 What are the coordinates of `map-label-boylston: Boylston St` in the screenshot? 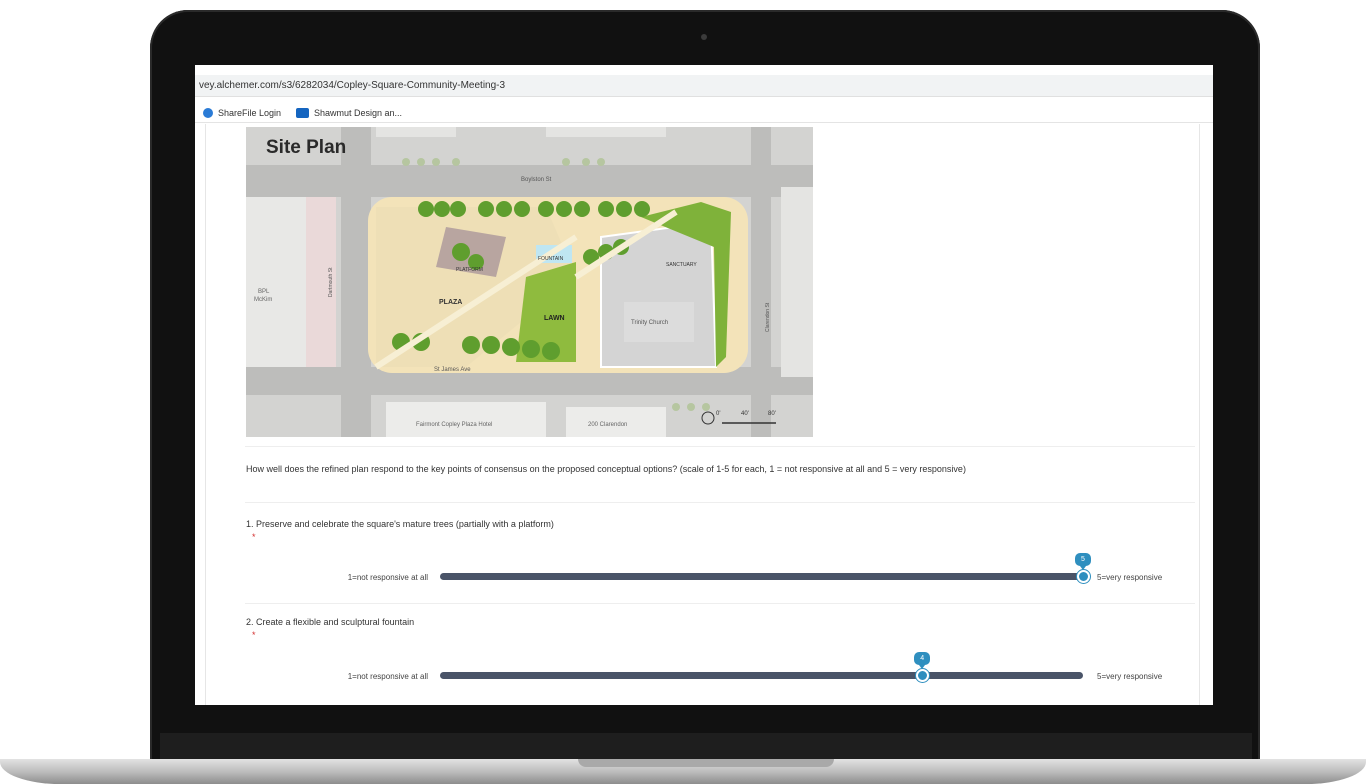 It's located at (536, 180).